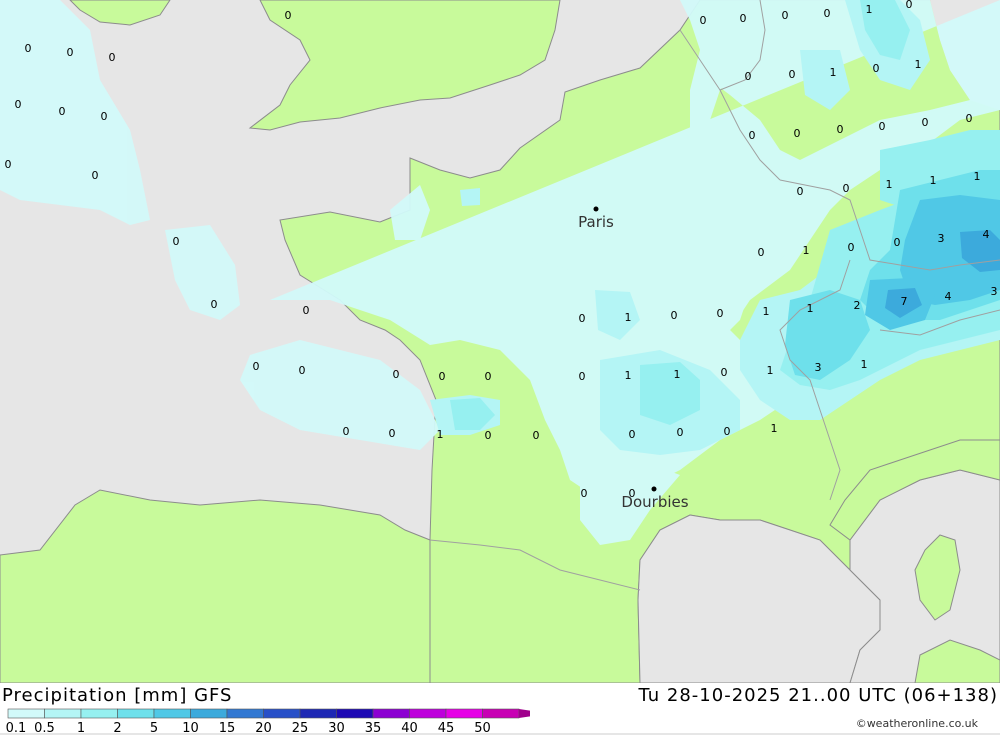 Image resolution: width=1000 pixels, height=735 pixels. I want to click on map-title: Precipitation [mm] GFS, so click(117, 695).